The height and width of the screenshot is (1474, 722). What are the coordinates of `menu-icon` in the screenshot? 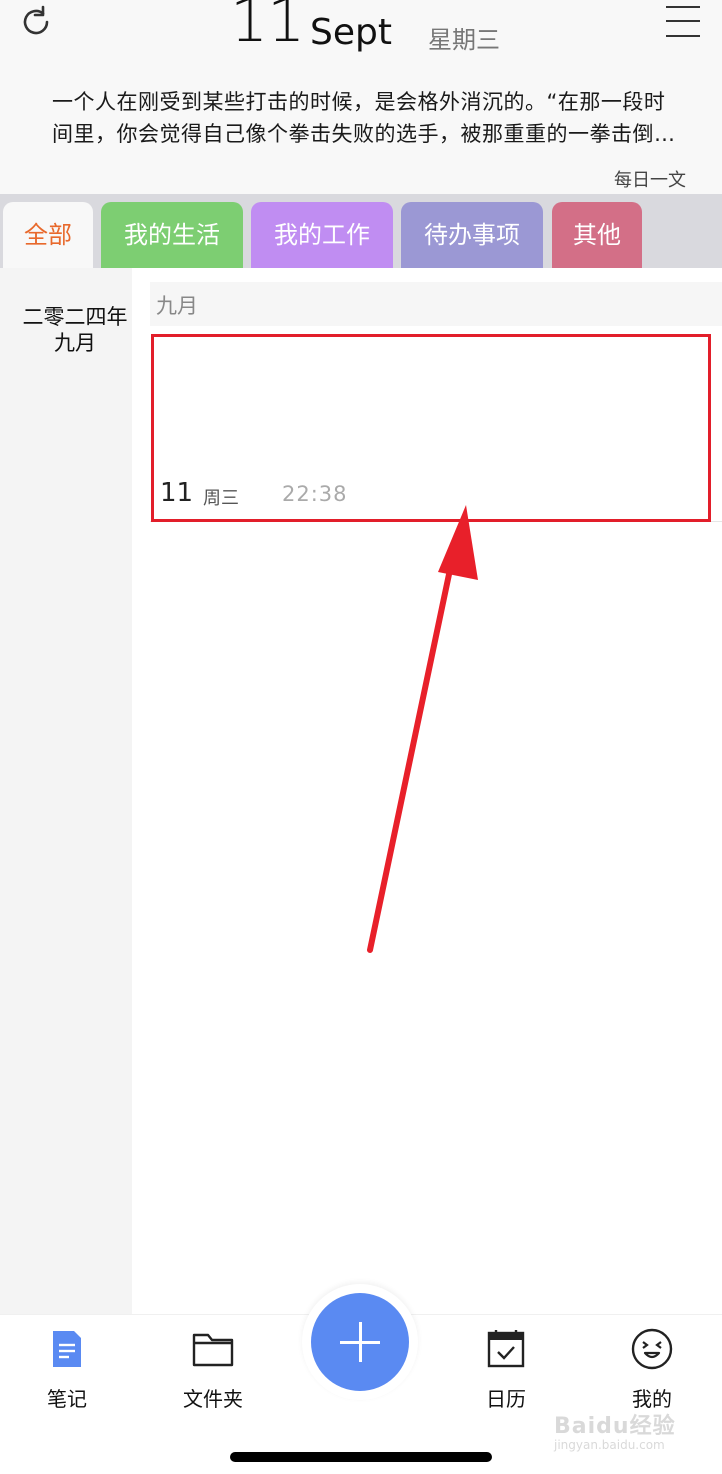 It's located at (683, 21).